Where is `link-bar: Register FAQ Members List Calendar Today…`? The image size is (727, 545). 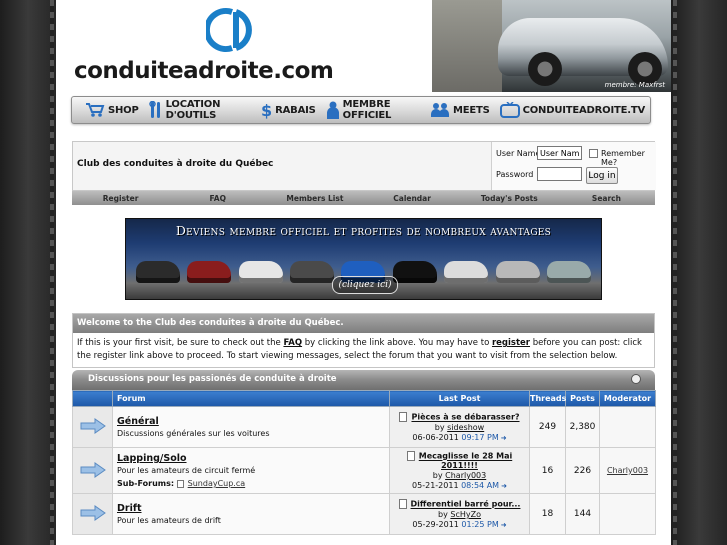 link-bar: Register FAQ Members List Calendar Today… is located at coordinates (363, 198).